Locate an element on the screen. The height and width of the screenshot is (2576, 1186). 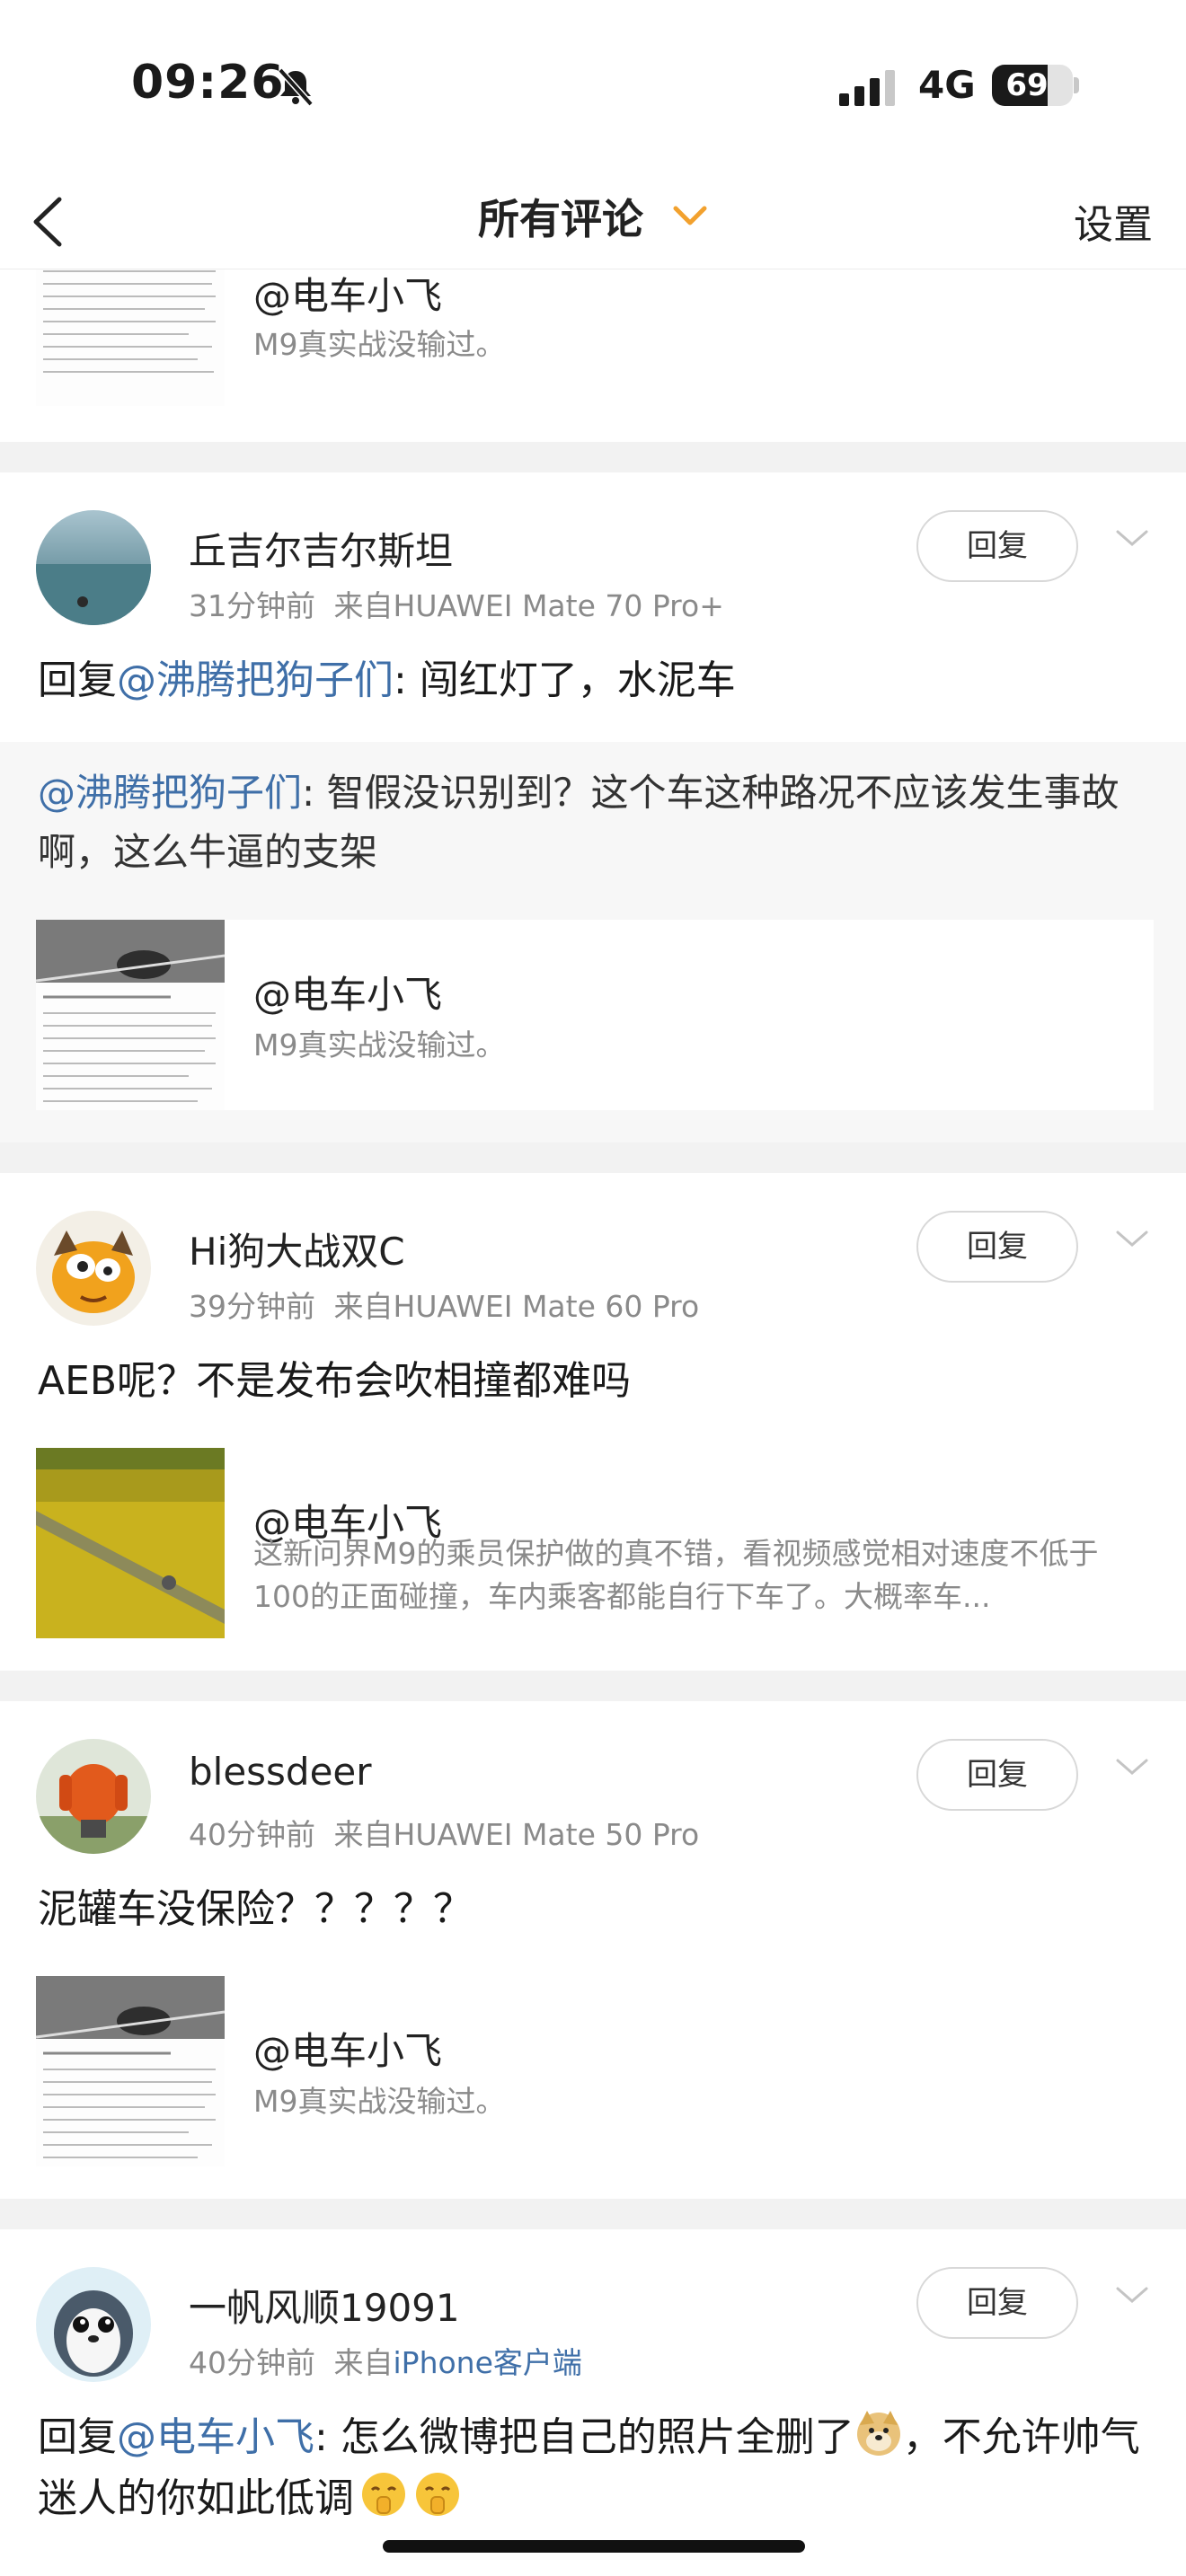
comment-meta: 31分钟前 来自HUAWEI Mate 70 Pro+ is located at coordinates (456, 603).